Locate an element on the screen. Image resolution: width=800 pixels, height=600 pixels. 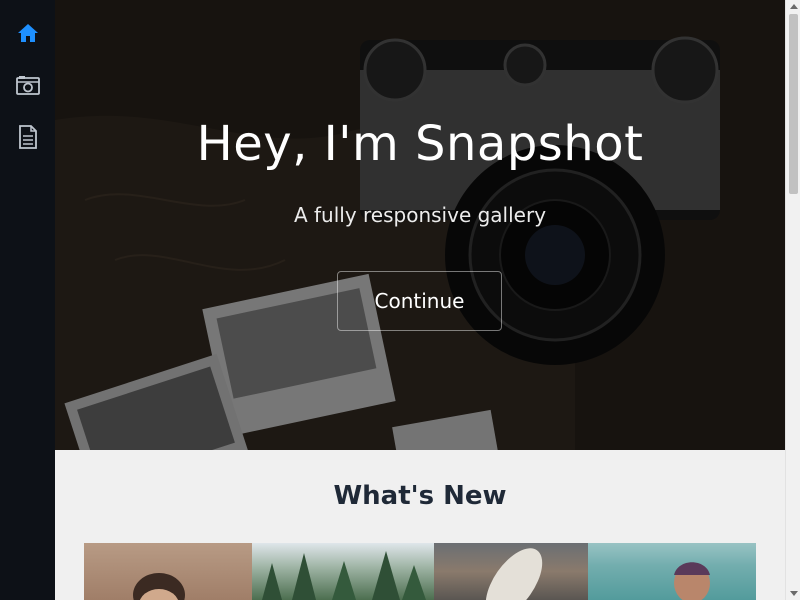
scroll-up-arrow-icon is located at coordinates (794, 6).